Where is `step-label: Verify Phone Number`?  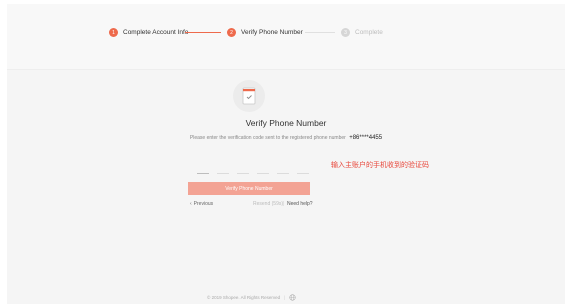 step-label: Verify Phone Number is located at coordinates (272, 32).